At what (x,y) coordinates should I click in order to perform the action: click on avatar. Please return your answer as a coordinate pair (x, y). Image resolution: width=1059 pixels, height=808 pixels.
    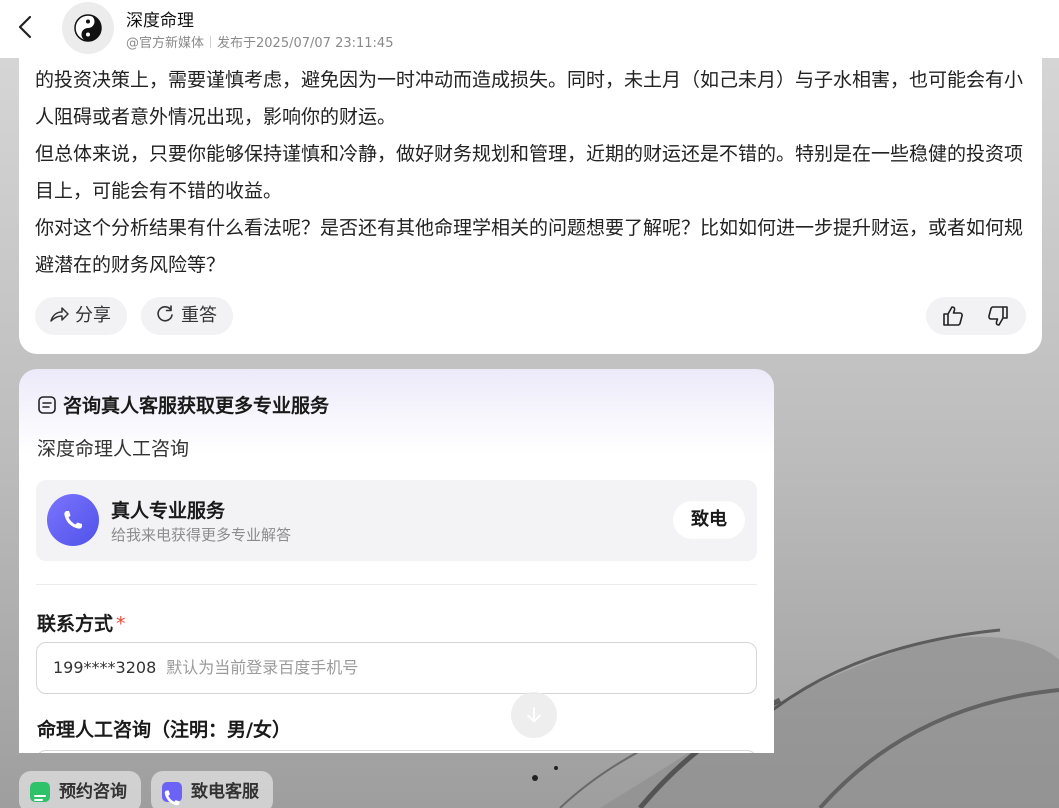
    Looking at the image, I should click on (88, 28).